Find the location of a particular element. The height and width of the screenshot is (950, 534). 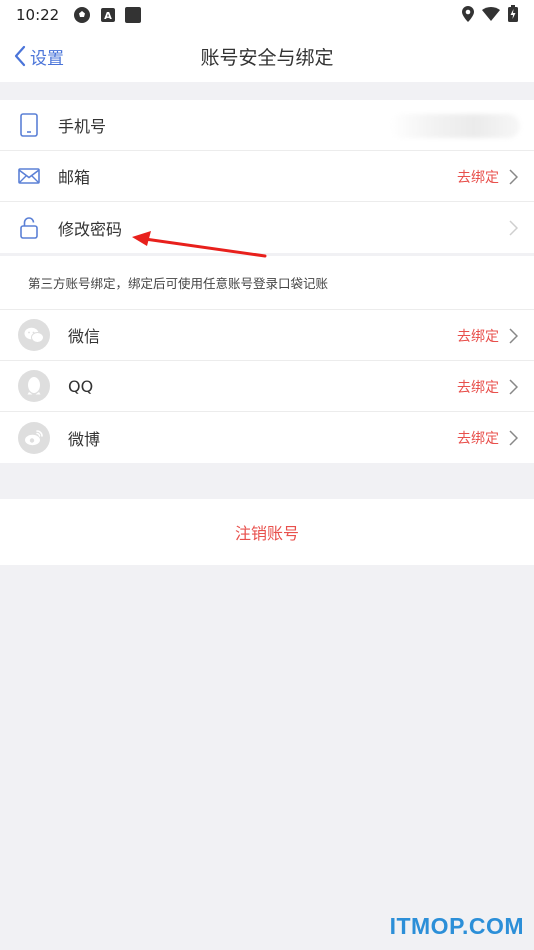

weibo-icon is located at coordinates (34, 437).